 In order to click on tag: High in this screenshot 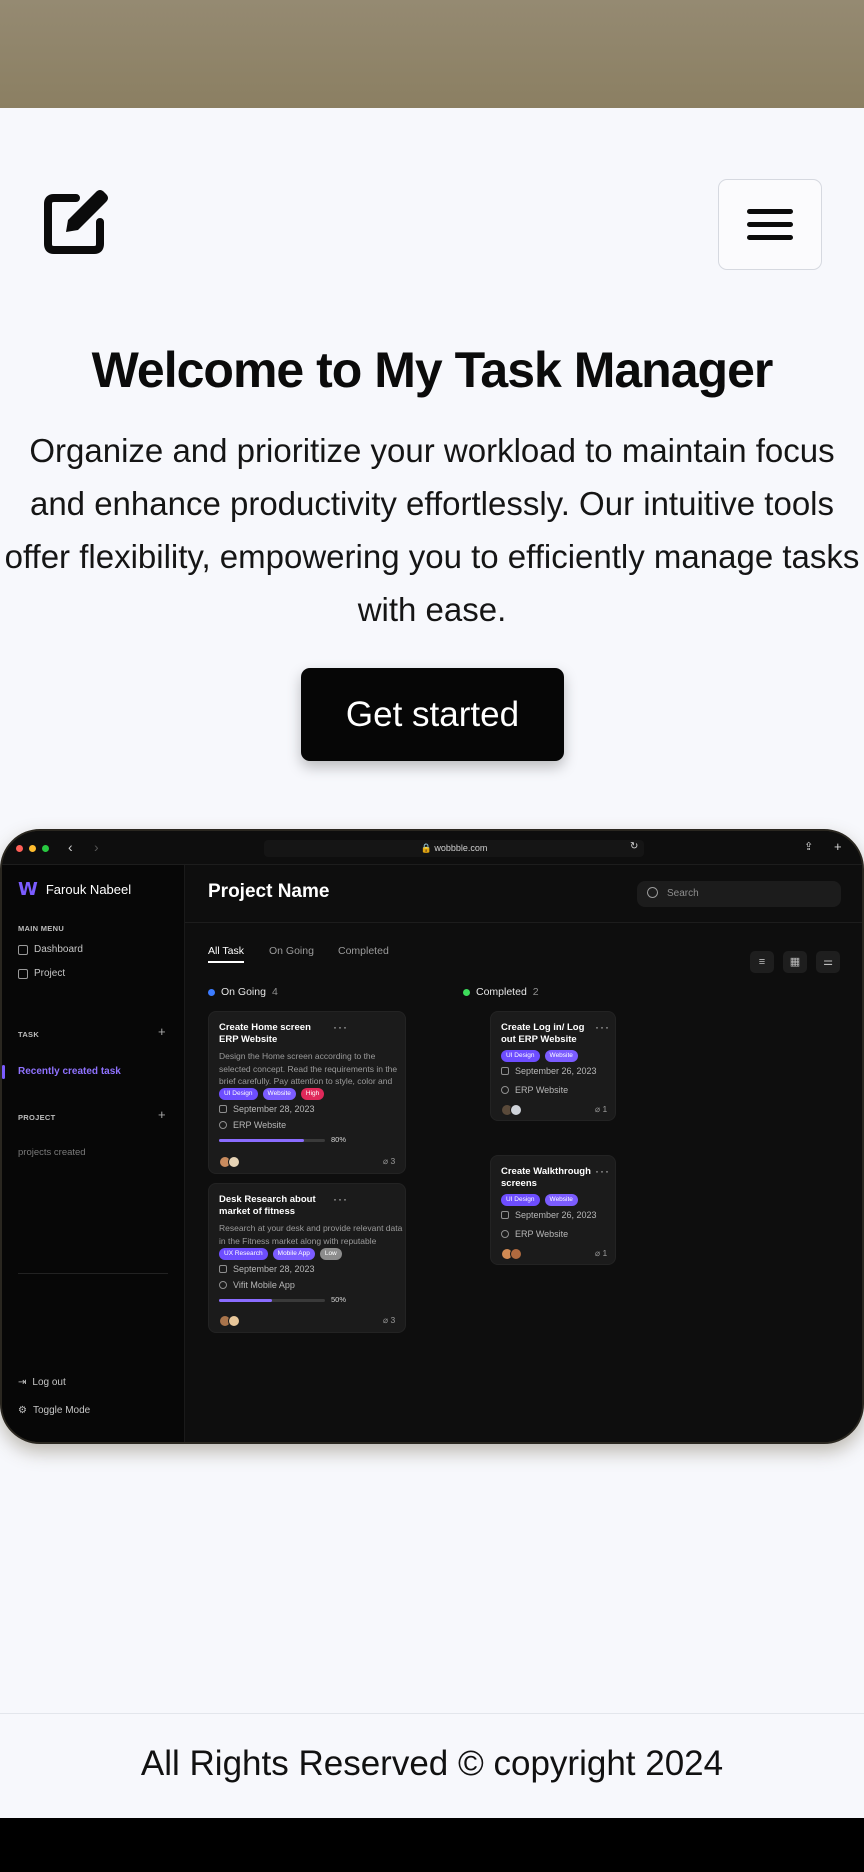, I will do `click(312, 1094)`.